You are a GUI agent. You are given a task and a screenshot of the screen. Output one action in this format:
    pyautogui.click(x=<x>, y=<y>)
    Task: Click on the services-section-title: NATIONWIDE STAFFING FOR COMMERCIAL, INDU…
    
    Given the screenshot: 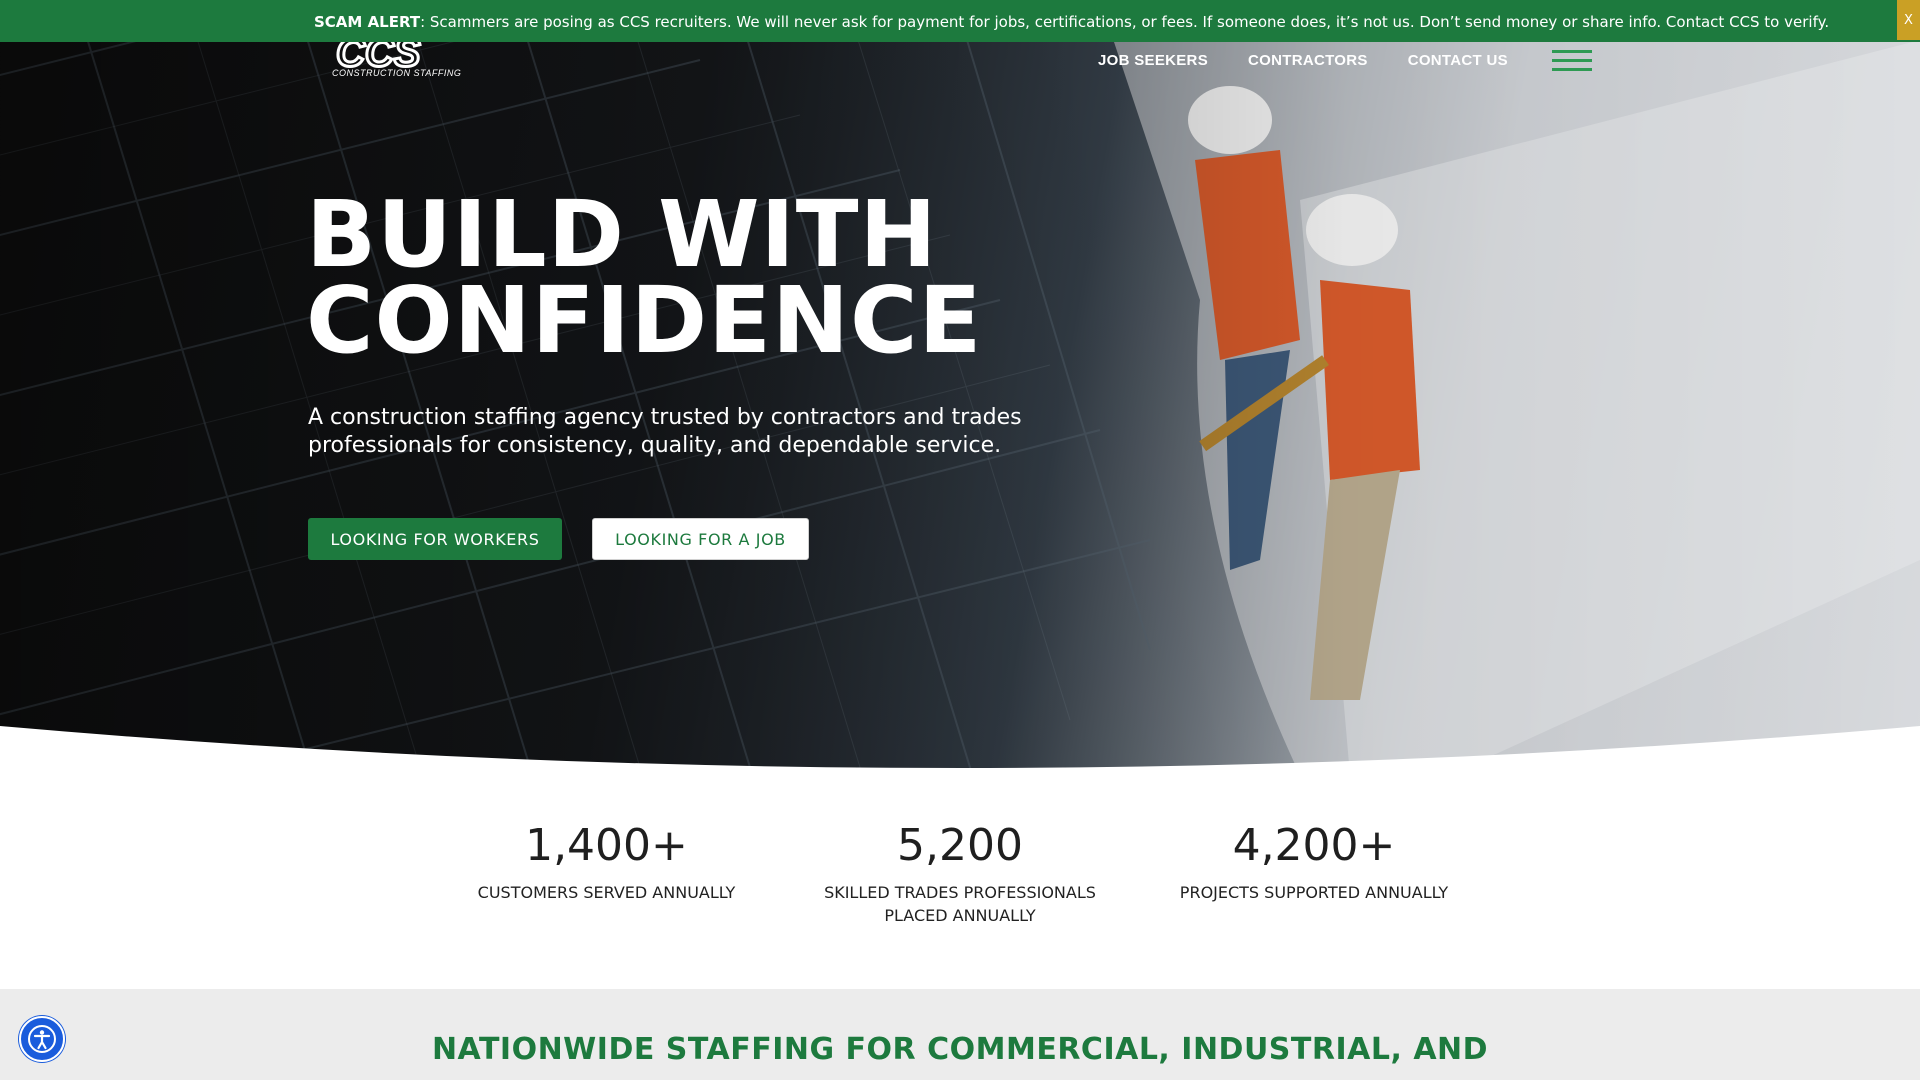 What is the action you would take?
    pyautogui.click(x=960, y=1049)
    